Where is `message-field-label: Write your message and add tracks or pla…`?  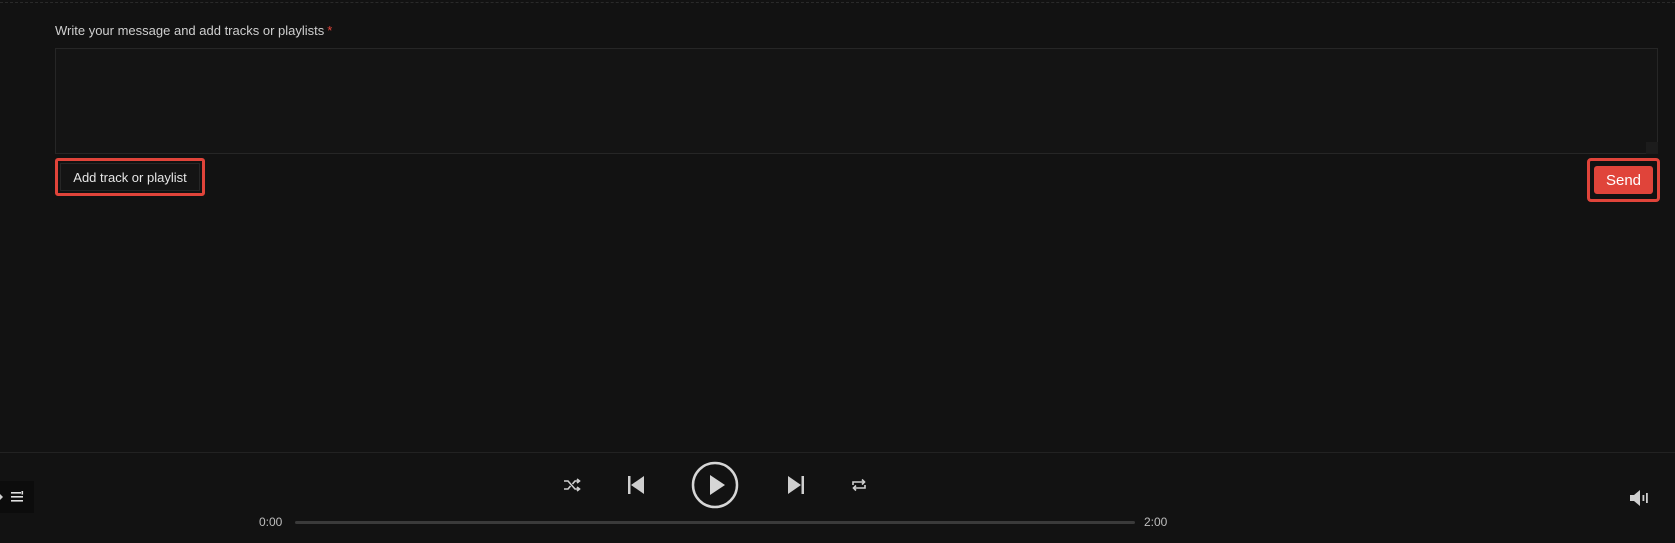 message-field-label: Write your message and add tracks or pla… is located at coordinates (857, 31).